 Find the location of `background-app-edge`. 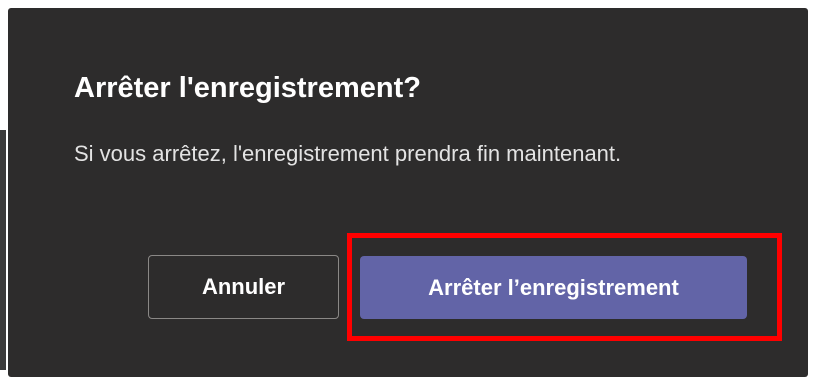

background-app-edge is located at coordinates (3, 250).